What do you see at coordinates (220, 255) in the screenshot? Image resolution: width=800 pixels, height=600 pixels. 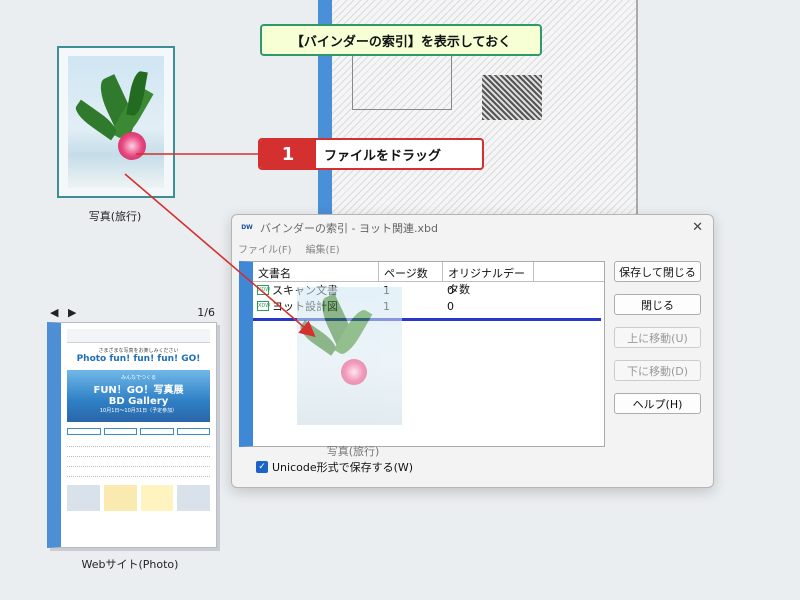 I see `drag-arrow` at bounding box center [220, 255].